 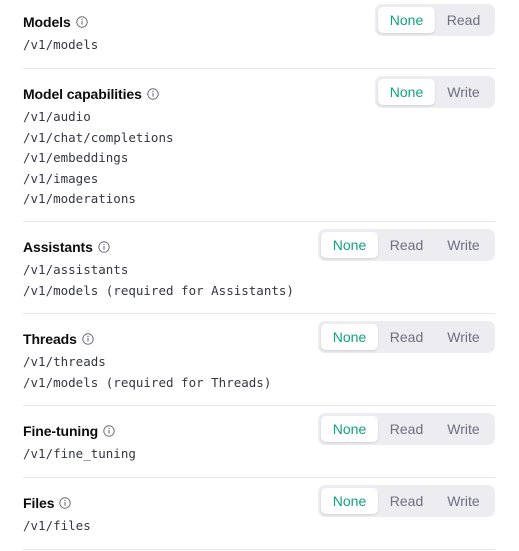 I want to click on permission-segmented-control: None Write, so click(x=435, y=92).